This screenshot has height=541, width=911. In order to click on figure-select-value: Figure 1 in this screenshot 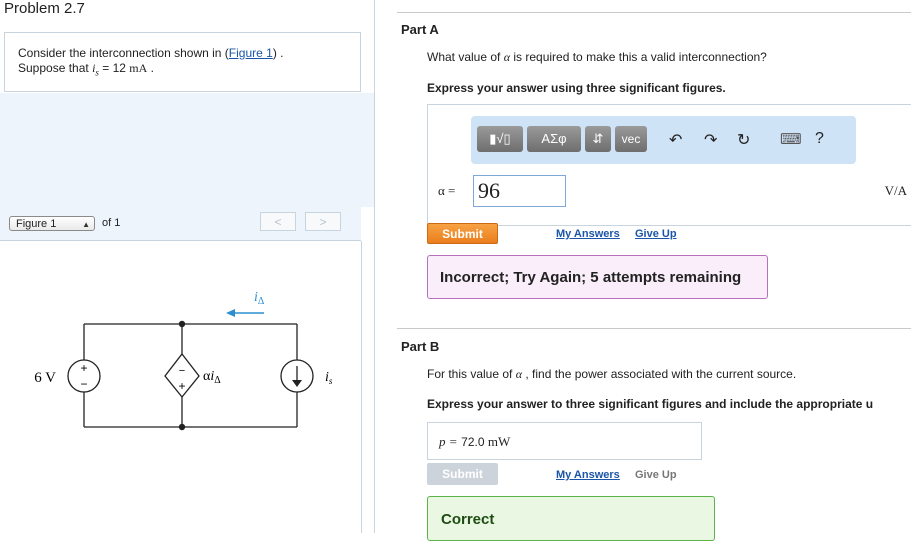, I will do `click(36, 224)`.